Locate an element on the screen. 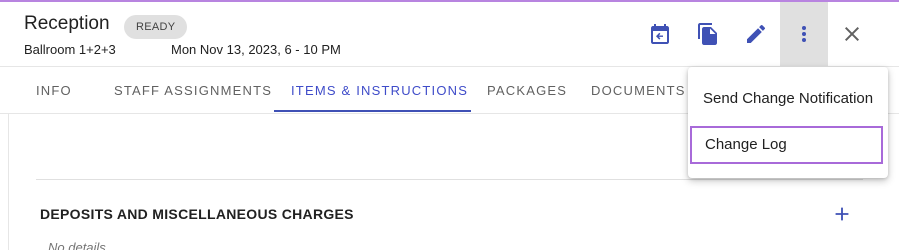  tab-documents: DOCUMENTS is located at coordinates (638, 90).